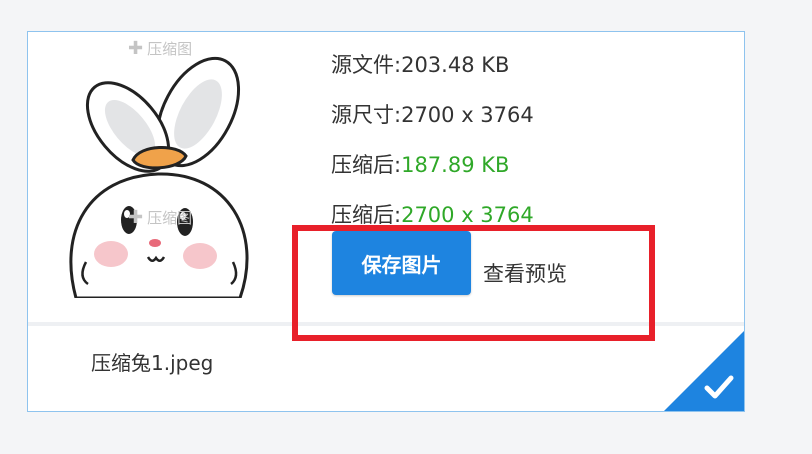  Describe the element at coordinates (366, 215) in the screenshot. I see `compressed-dimension-label: 压缩后:` at that location.